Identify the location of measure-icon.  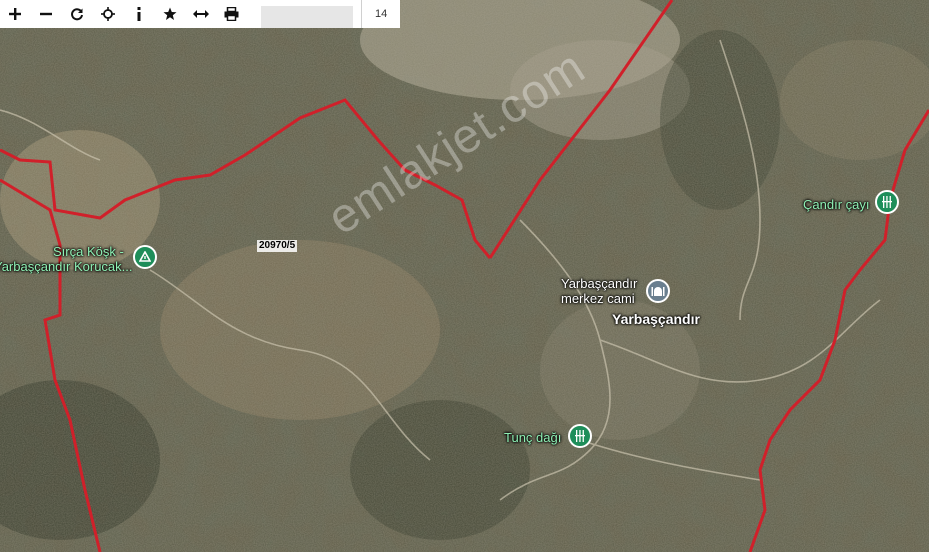
(200, 14).